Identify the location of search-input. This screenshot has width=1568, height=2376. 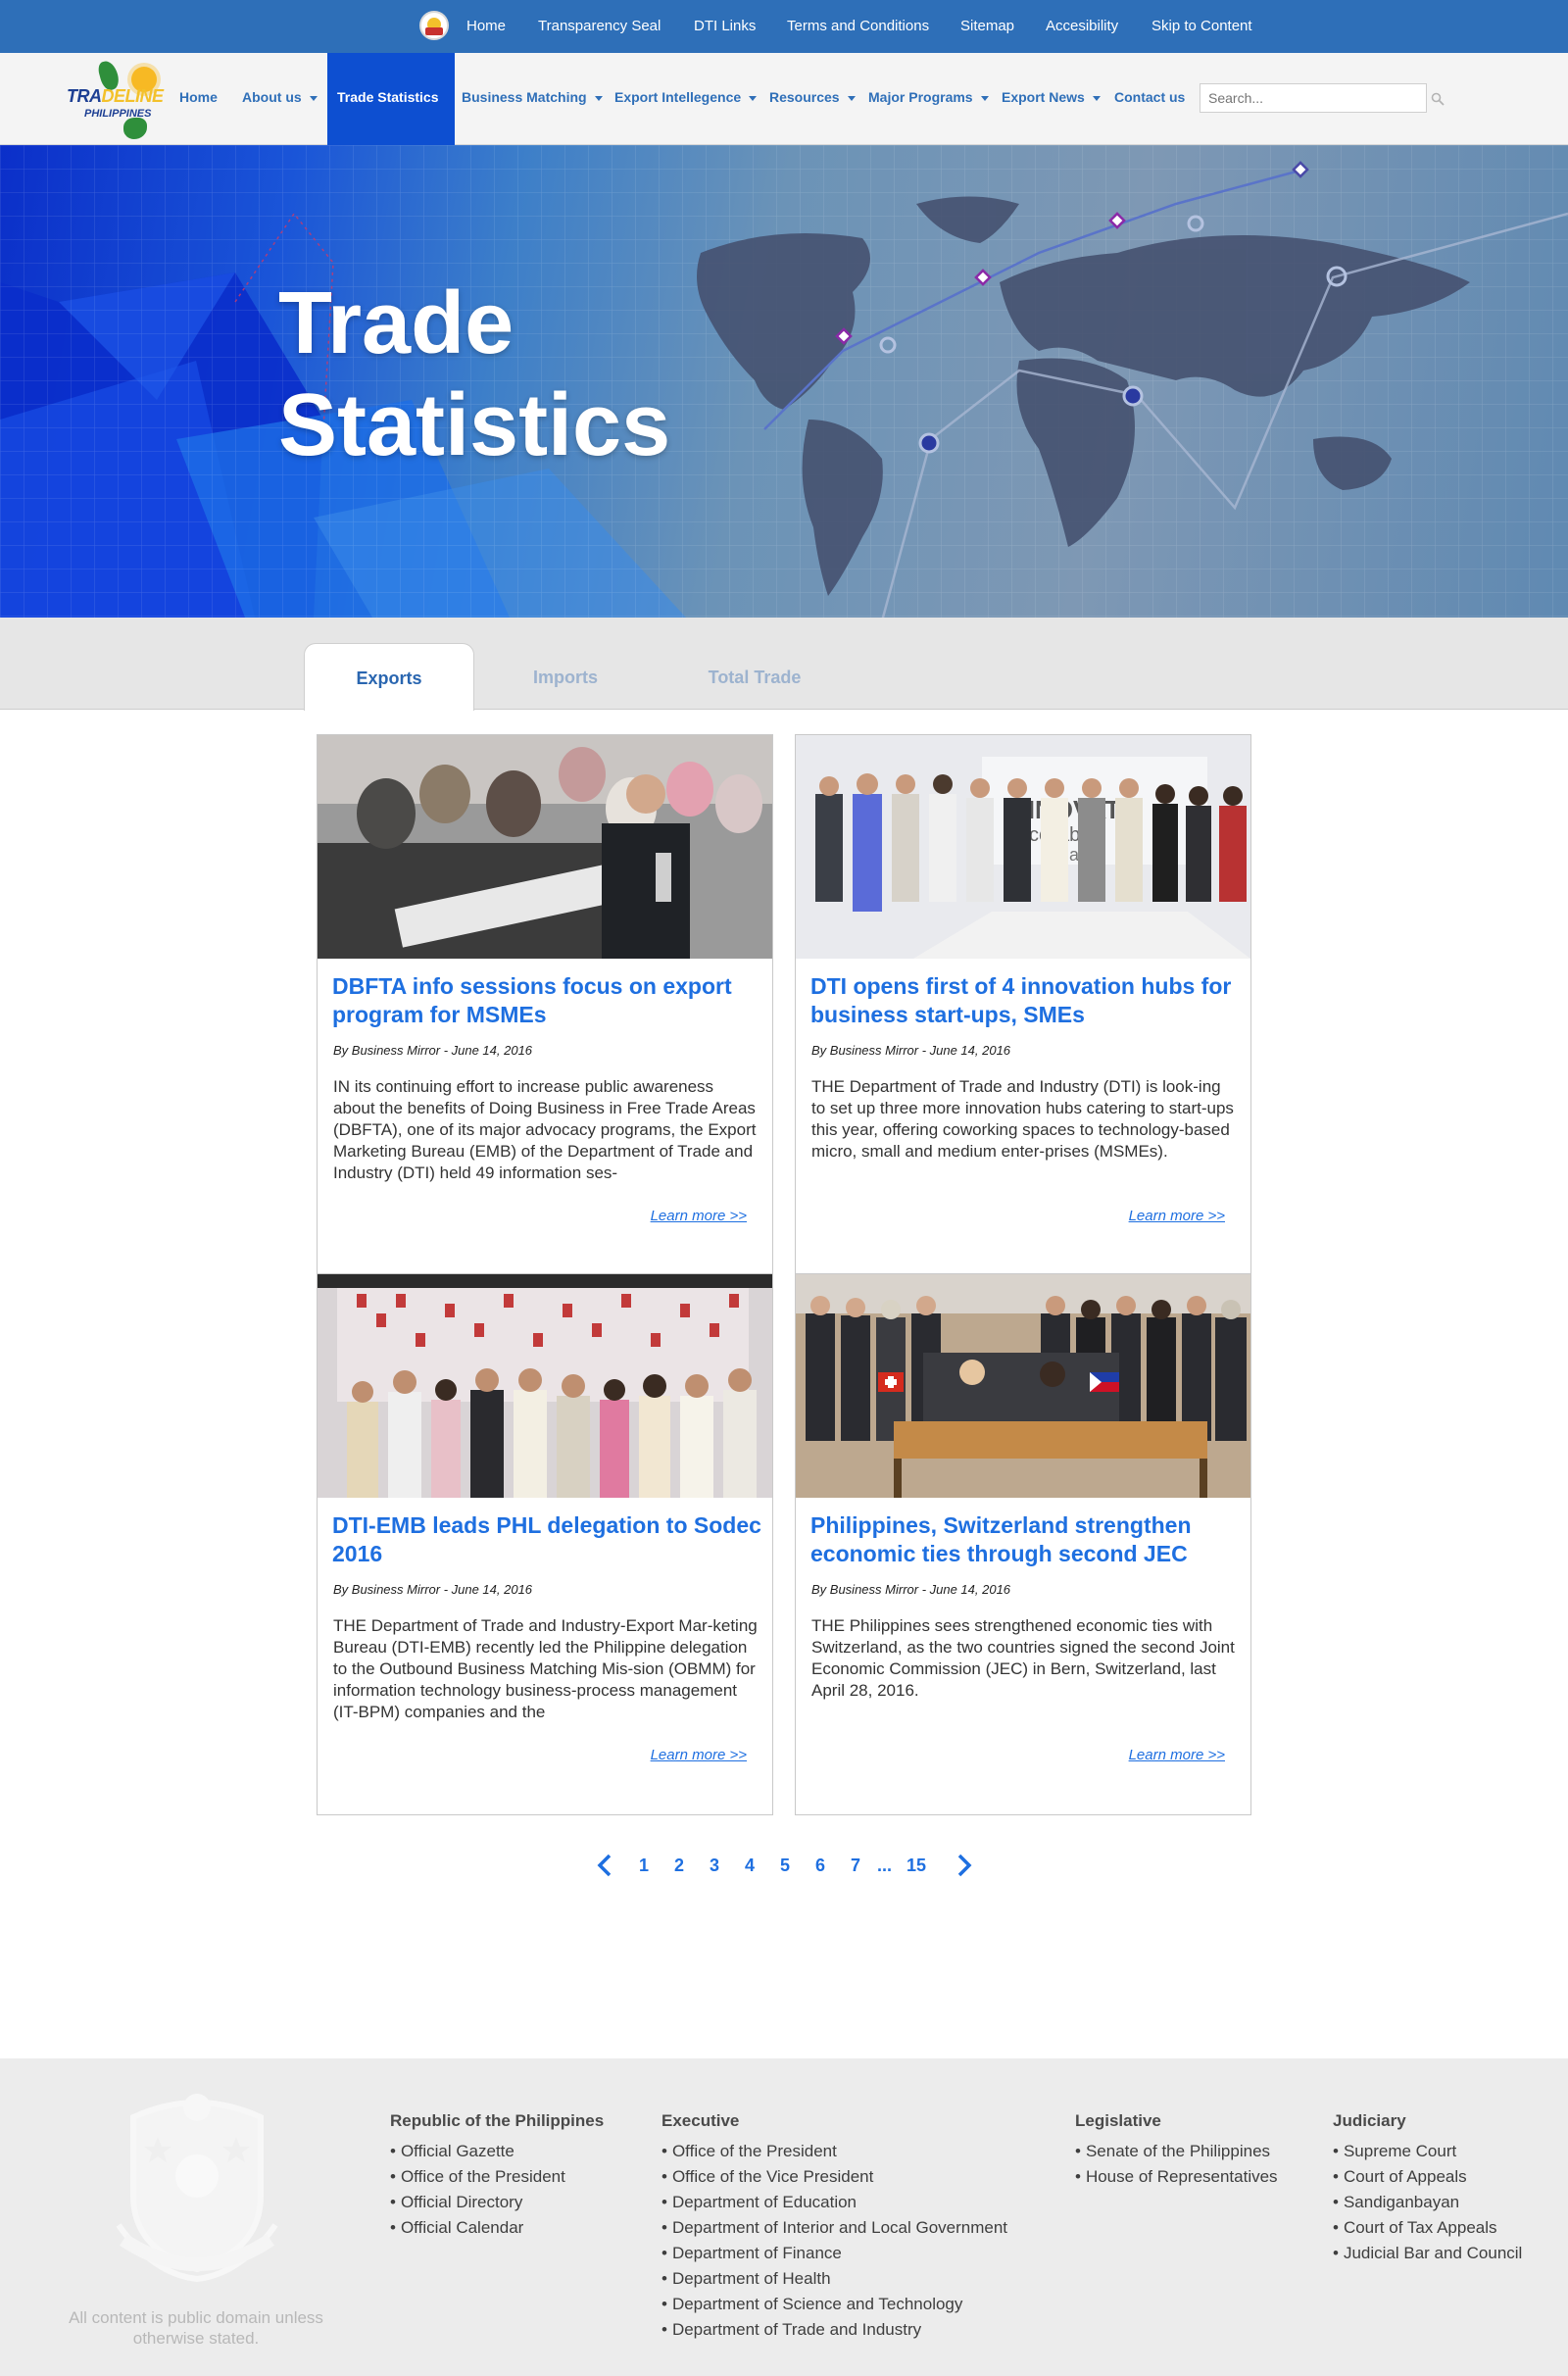
(1313, 98).